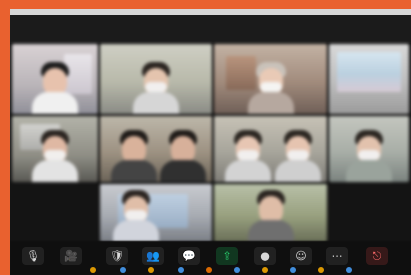 The height and width of the screenshot is (275, 411). Describe the element at coordinates (369, 72) in the screenshot. I see `background-window` at that location.